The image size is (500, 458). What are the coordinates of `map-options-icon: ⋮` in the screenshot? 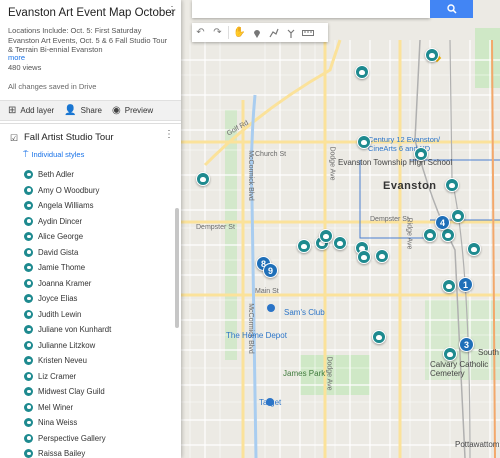 It's located at (172, 11).